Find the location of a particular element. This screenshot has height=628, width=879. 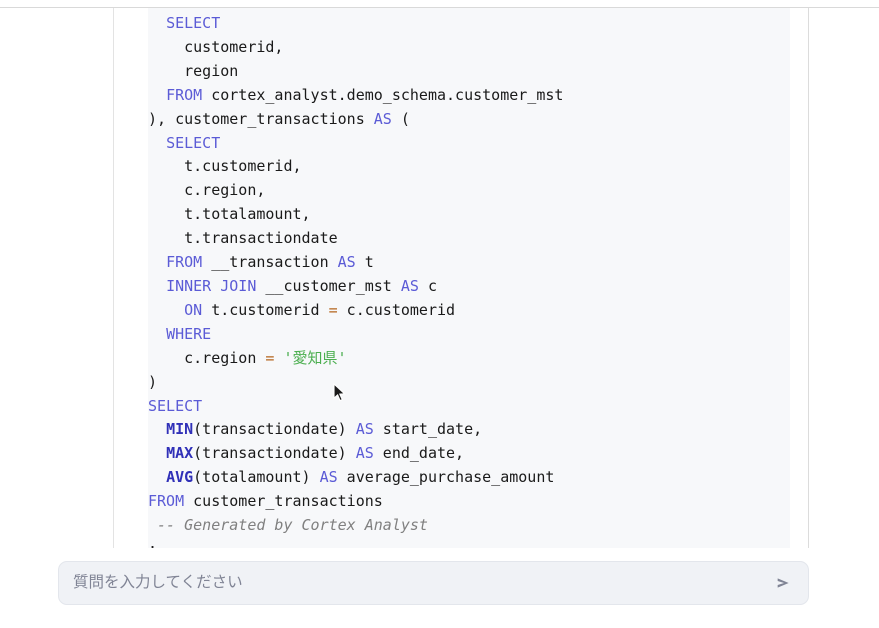

code-line: INNER JOIN __customer_mst AS c is located at coordinates (301, 285).